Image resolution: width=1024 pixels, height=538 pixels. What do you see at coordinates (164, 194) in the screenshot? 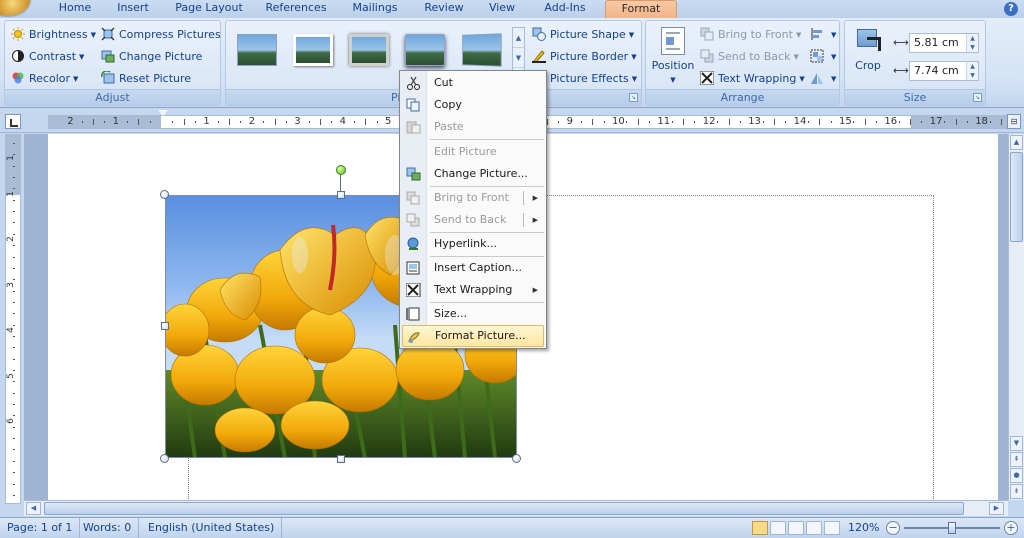
I see `resize-handle-top-left` at bounding box center [164, 194].